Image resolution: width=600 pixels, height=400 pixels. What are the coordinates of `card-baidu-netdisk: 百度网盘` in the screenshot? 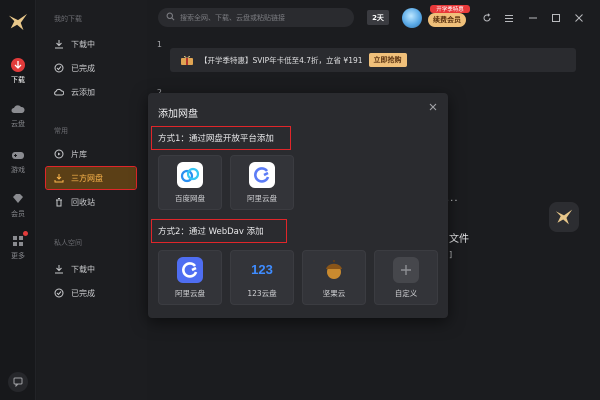 It's located at (190, 182).